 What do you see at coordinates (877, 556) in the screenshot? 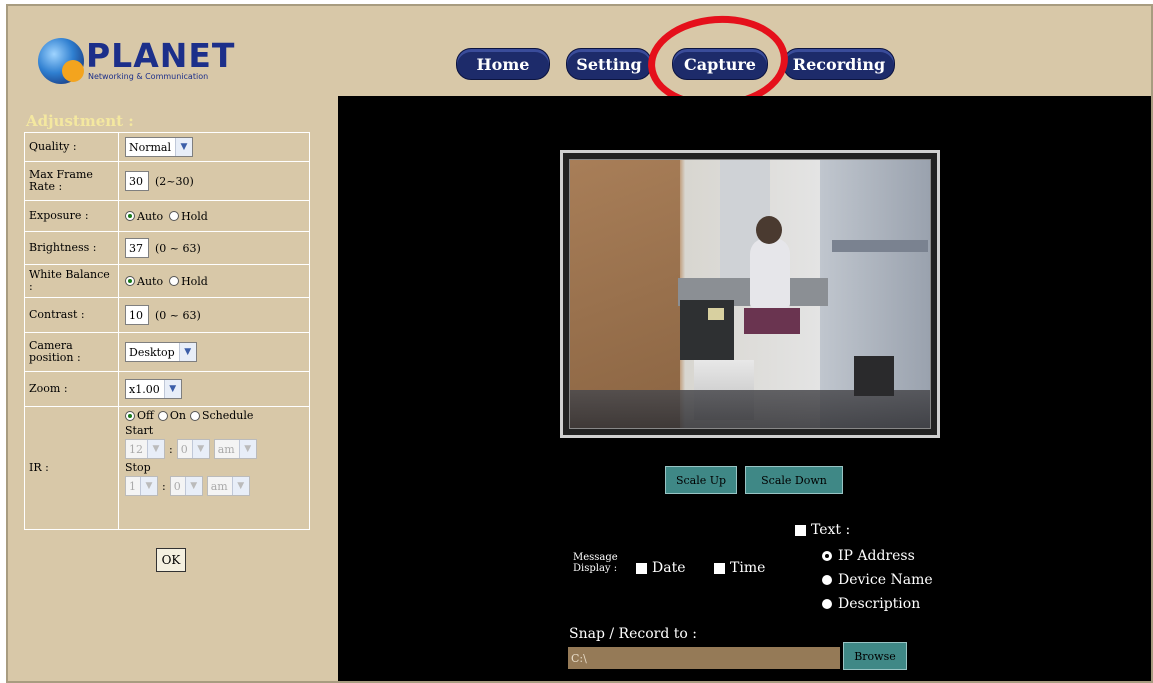
I see `ip-address-radio: IP Address` at bounding box center [877, 556].